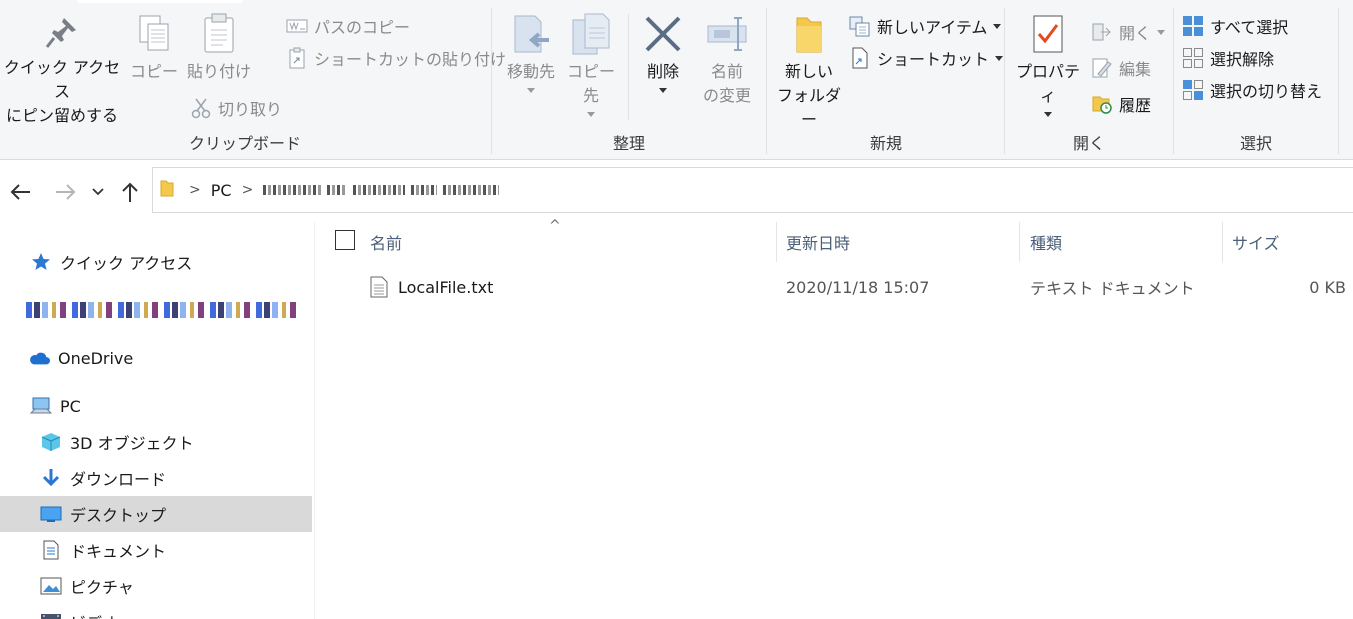  Describe the element at coordinates (752, 190) in the screenshot. I see `address-bar: > PC >` at that location.